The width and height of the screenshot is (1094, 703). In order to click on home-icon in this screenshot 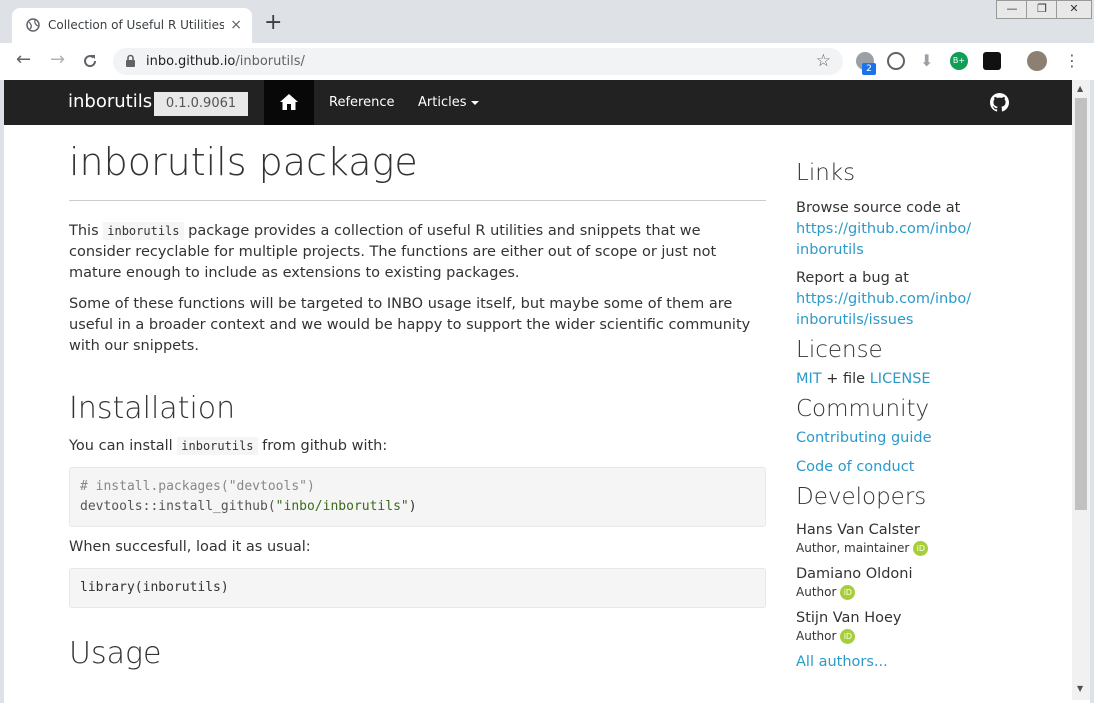, I will do `click(289, 102)`.